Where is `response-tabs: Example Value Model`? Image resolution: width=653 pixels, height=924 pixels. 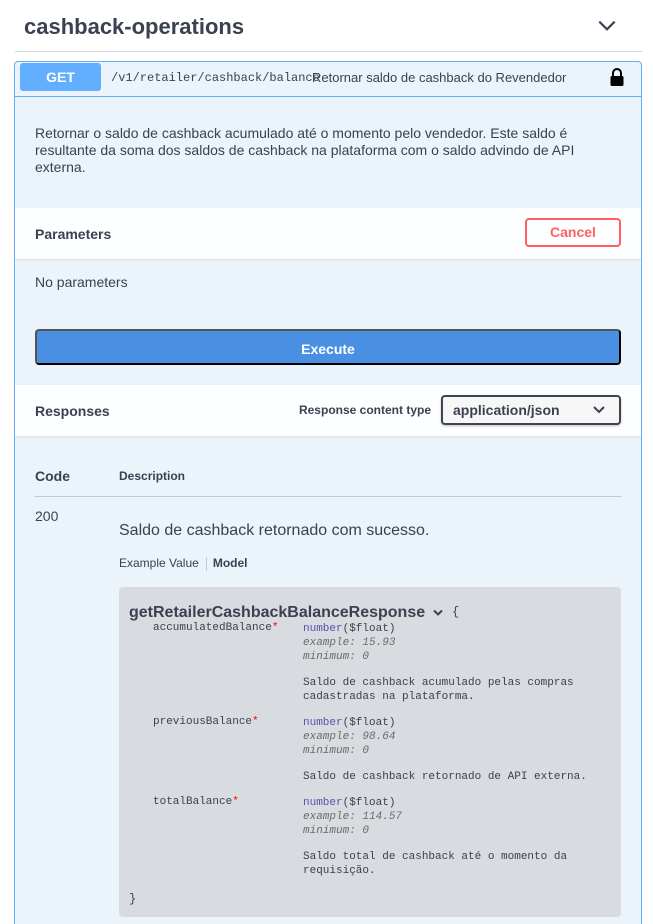 response-tabs: Example Value Model is located at coordinates (183, 563).